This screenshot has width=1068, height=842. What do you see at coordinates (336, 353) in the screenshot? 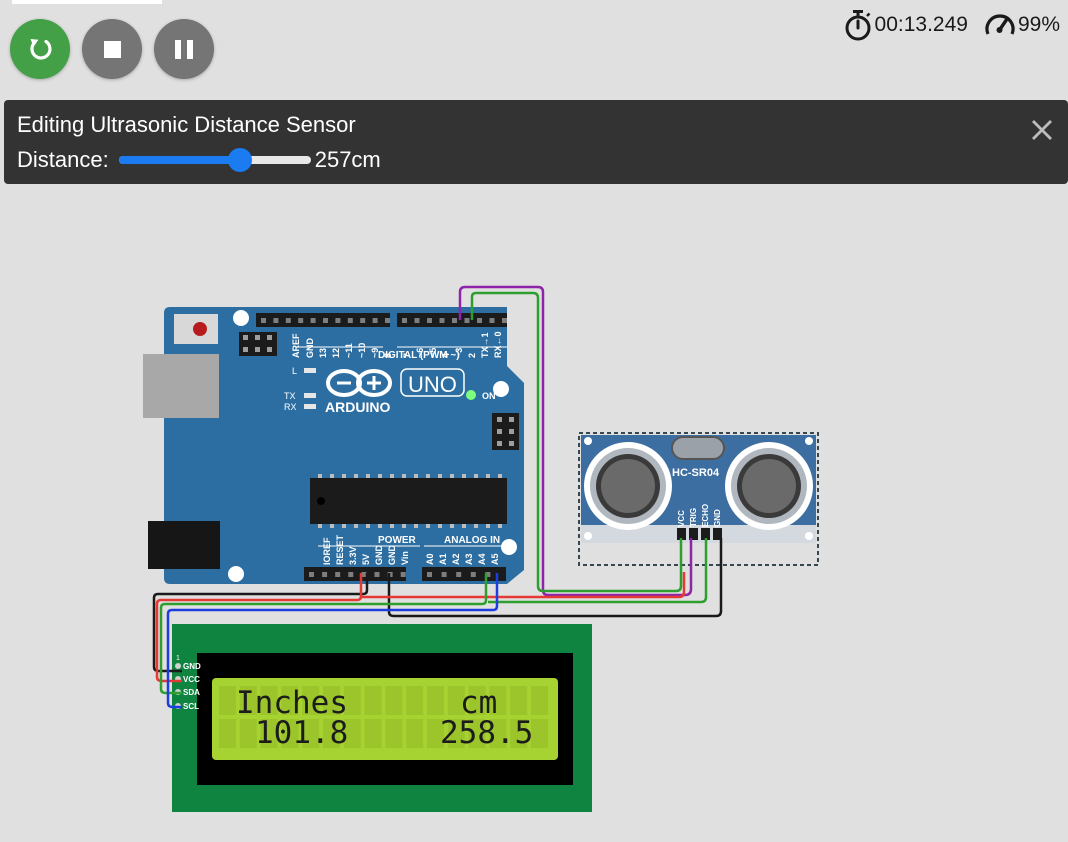
I see `digital-pin-label: 12` at bounding box center [336, 353].